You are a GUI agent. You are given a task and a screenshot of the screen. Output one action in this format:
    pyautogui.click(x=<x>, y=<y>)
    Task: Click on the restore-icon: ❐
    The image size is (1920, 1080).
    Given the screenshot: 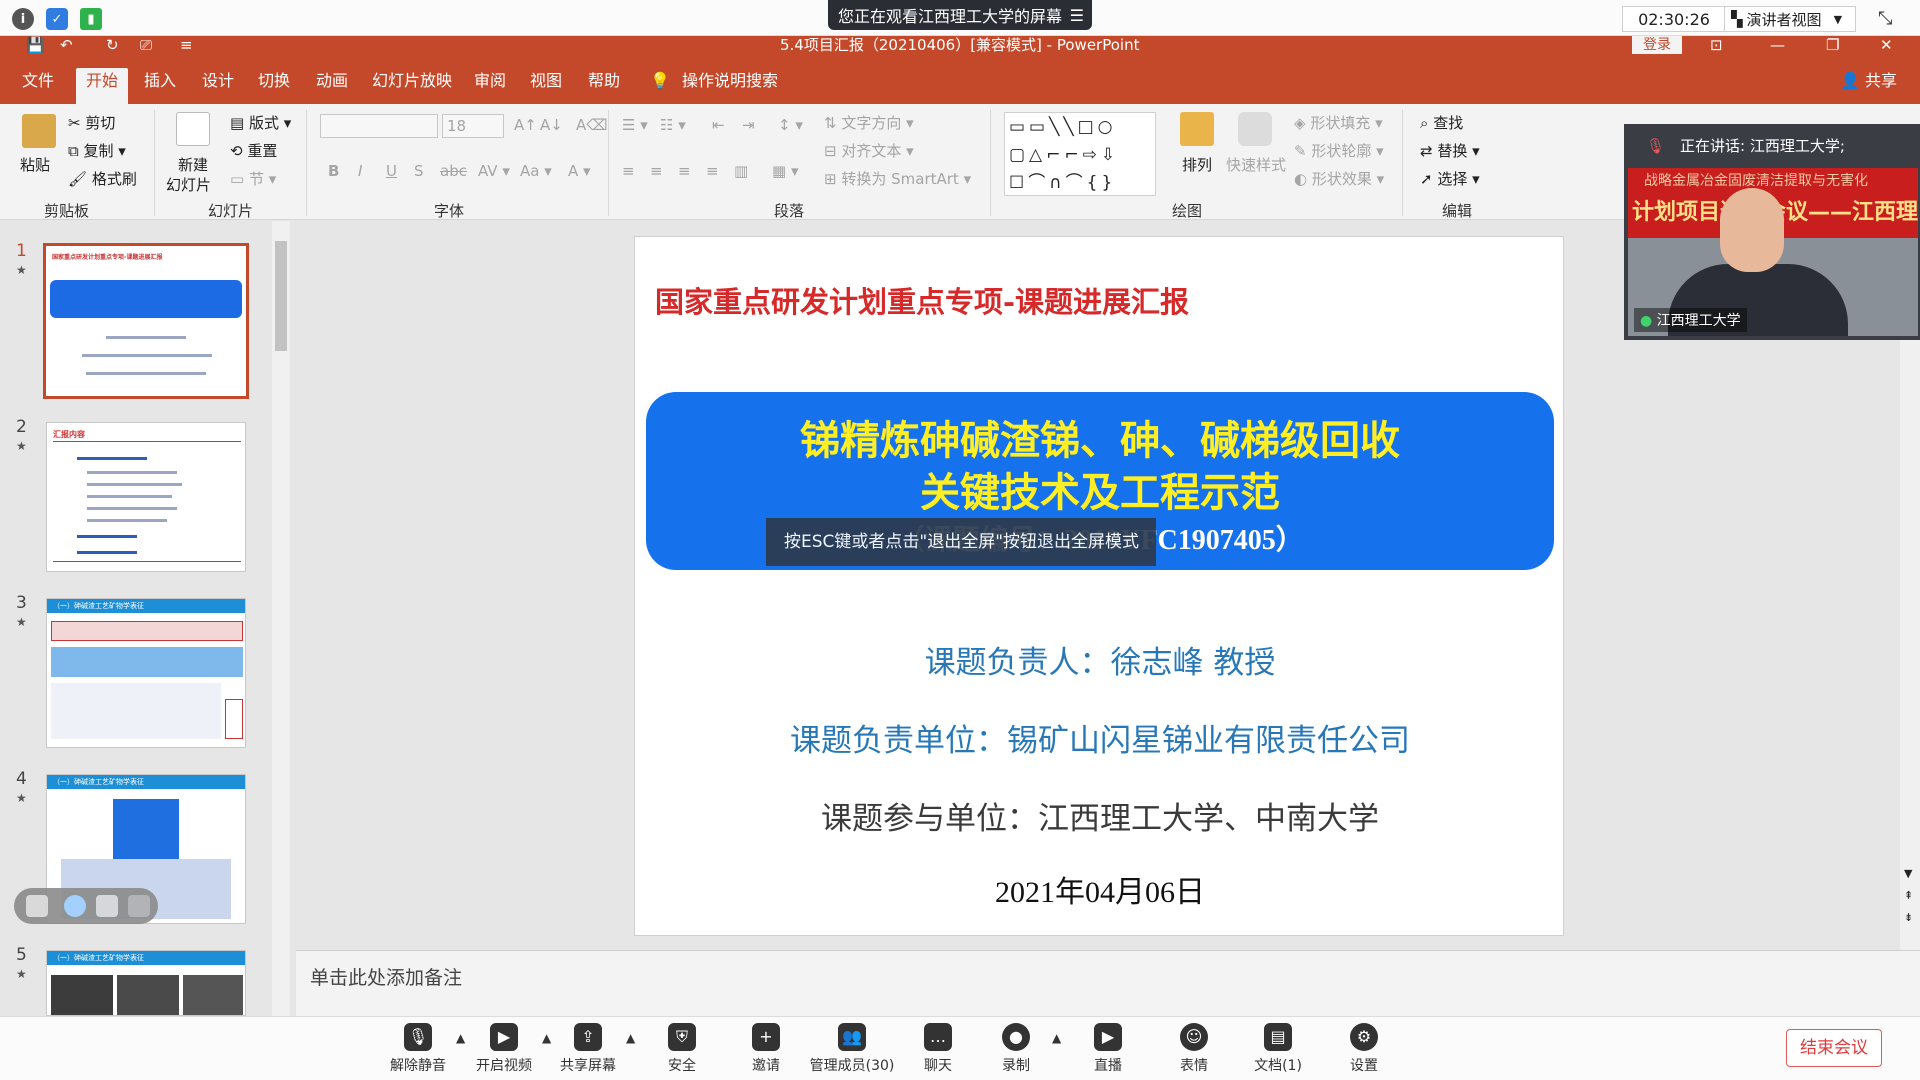 What is the action you would take?
    pyautogui.click(x=1832, y=45)
    